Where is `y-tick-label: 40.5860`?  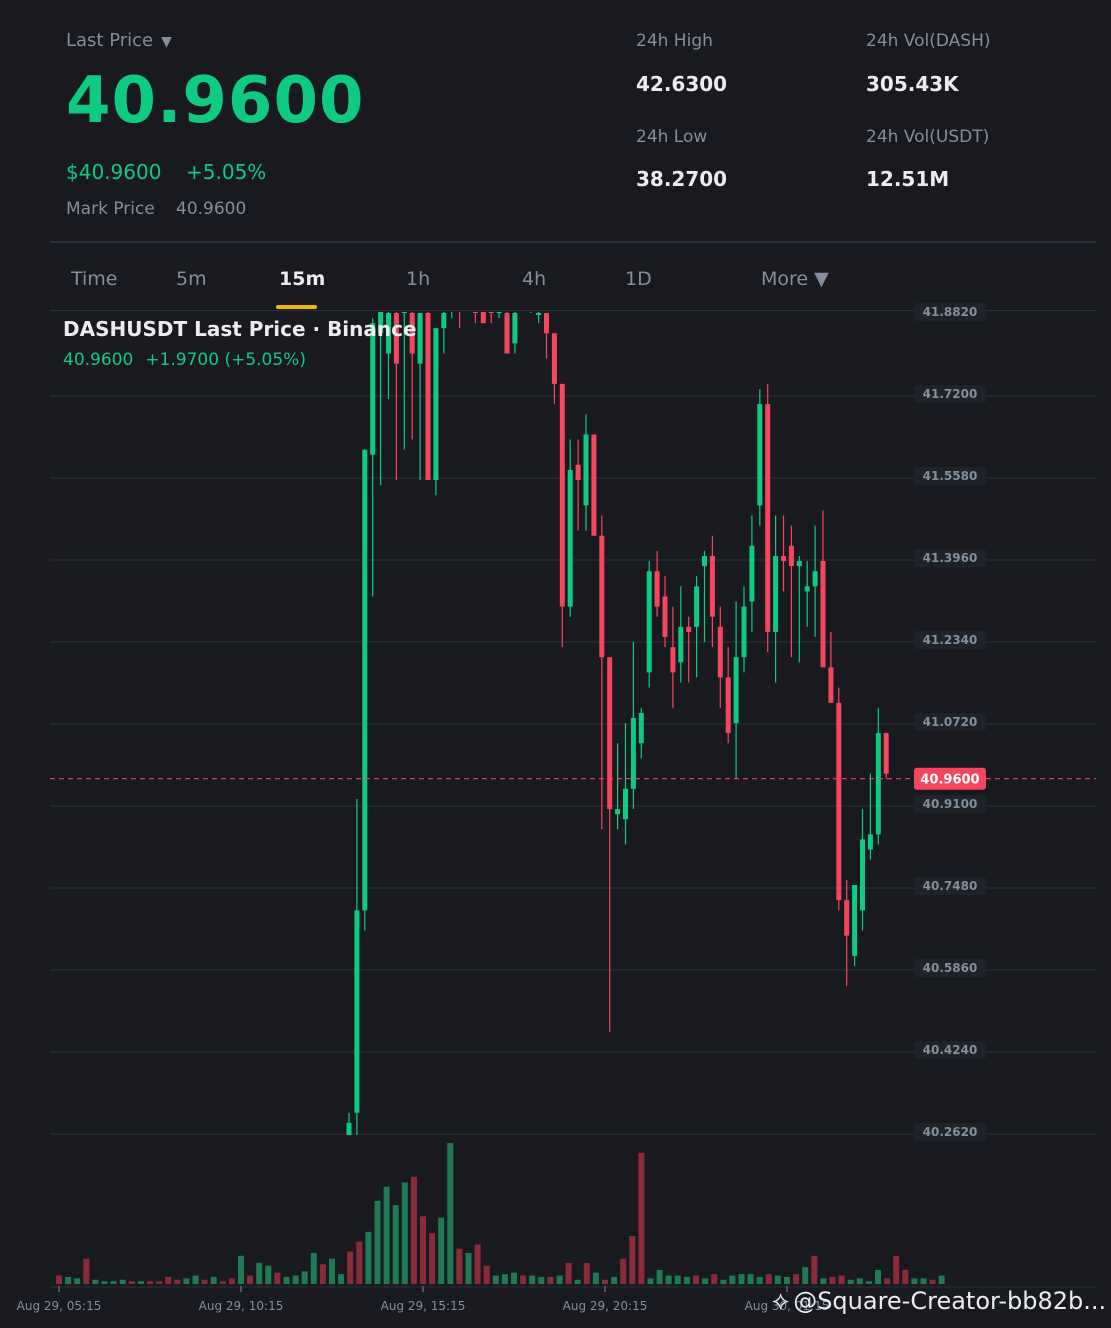 y-tick-label: 40.5860 is located at coordinates (950, 968).